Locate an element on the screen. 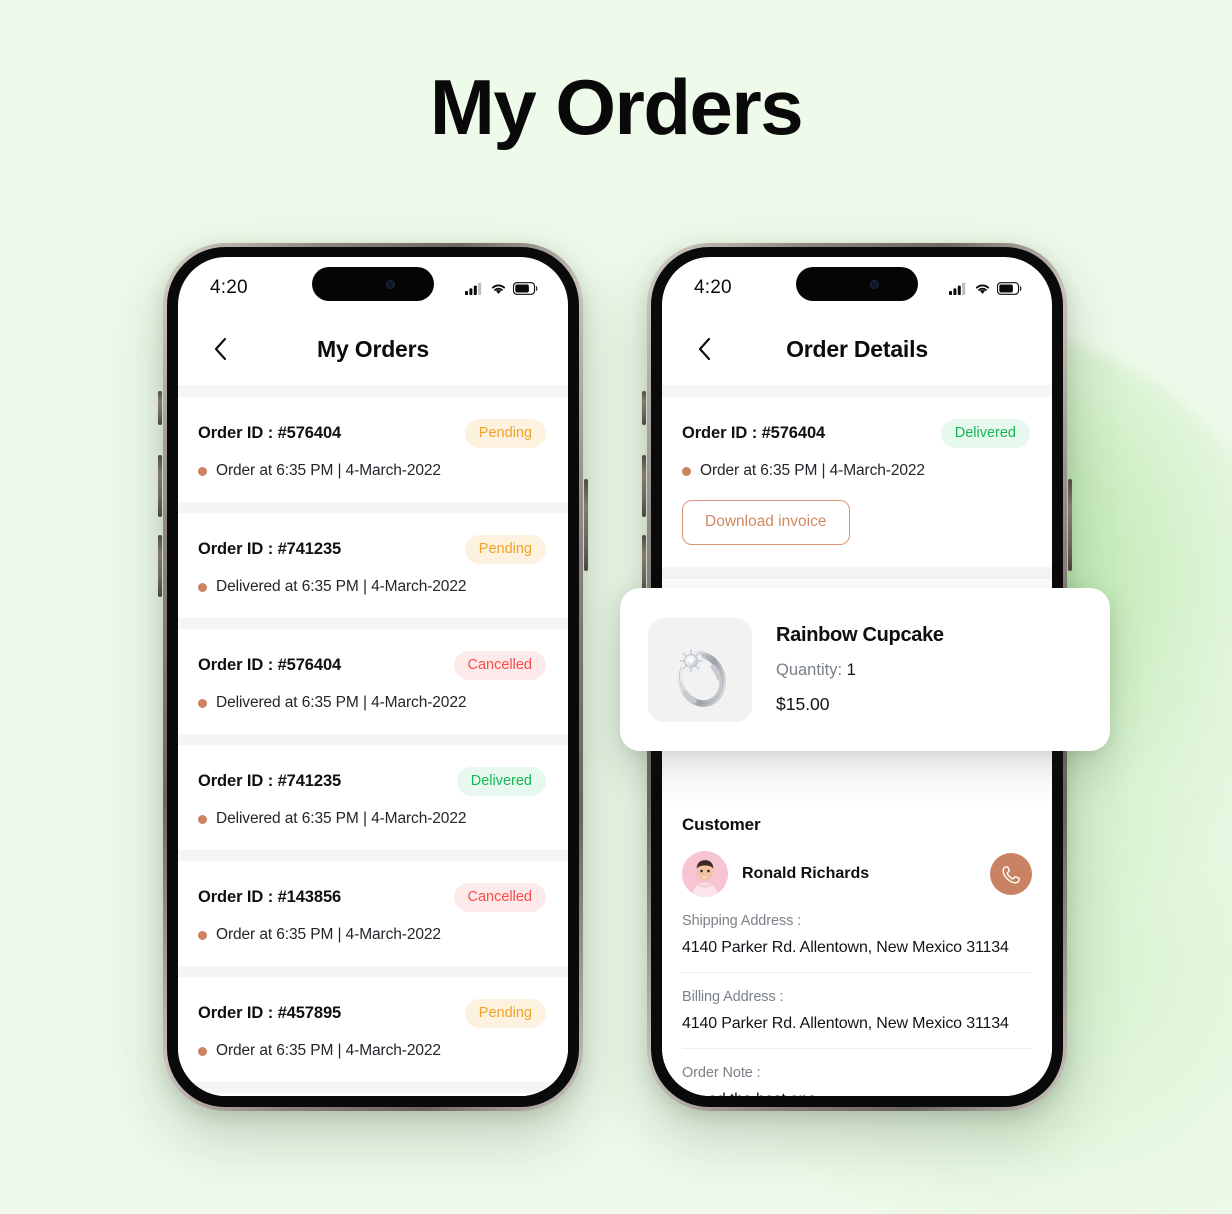 The height and width of the screenshot is (1214, 1232). download-invoice-button: Download invoice is located at coordinates (766, 522).